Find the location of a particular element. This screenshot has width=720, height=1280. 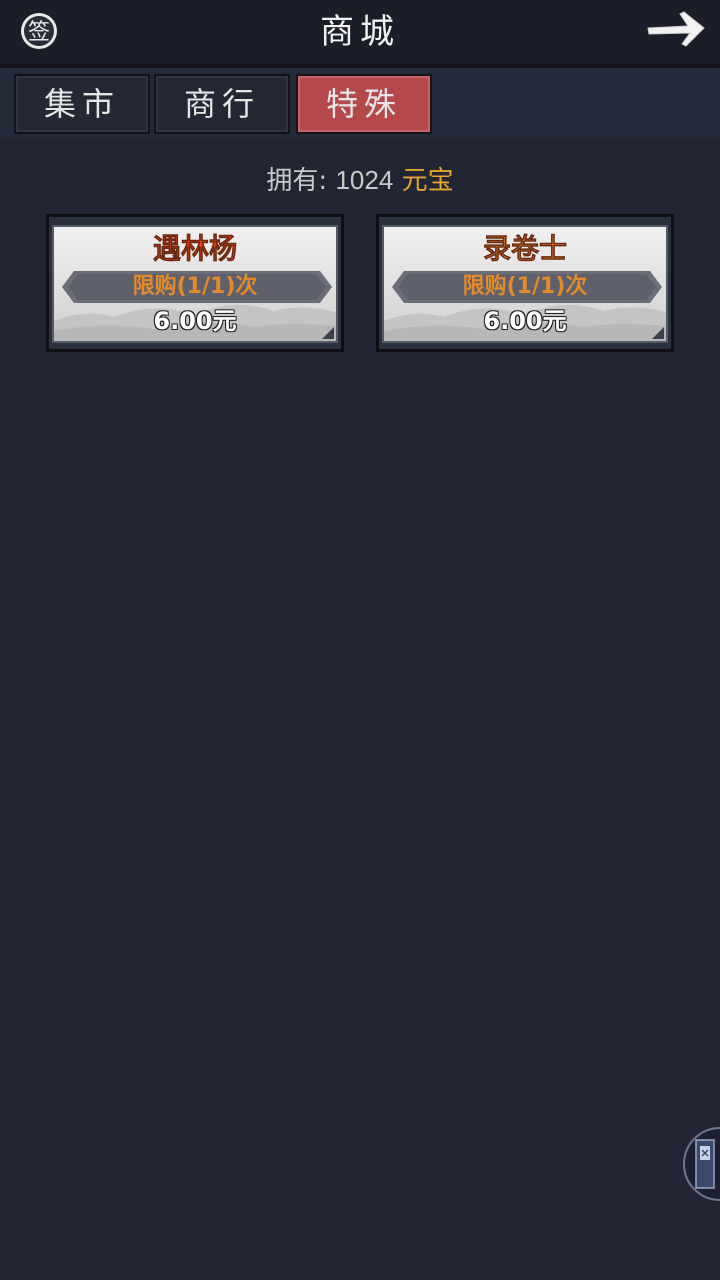

item-name: 录卷士 is located at coordinates (525, 249).